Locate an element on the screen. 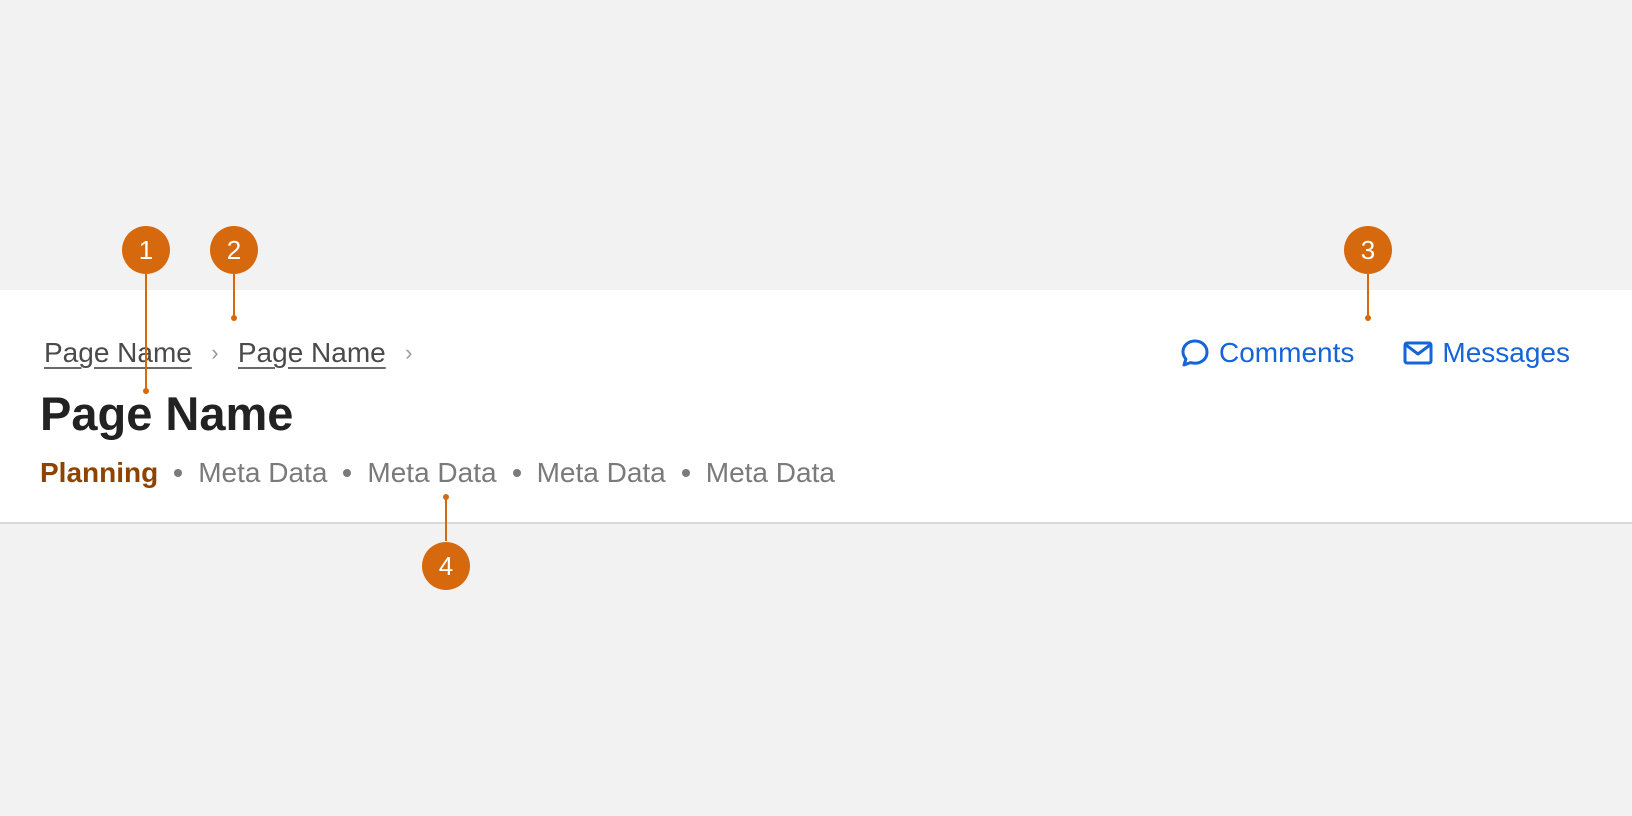 The width and height of the screenshot is (1632, 816). annotation-marker-3: 3 is located at coordinates (1368, 250).